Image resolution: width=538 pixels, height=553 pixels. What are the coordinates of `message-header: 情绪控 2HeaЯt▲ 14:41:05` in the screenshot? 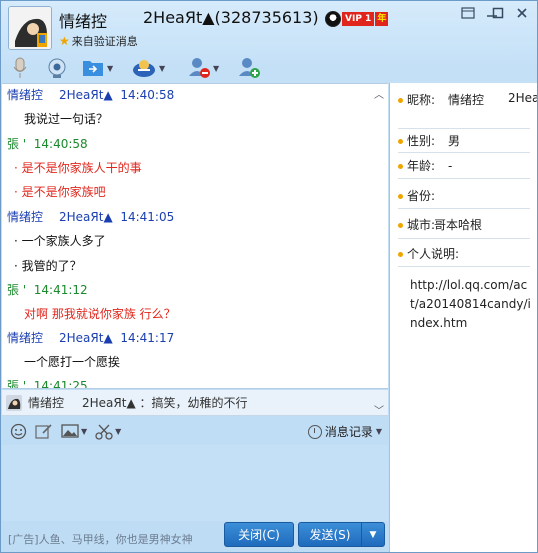 It's located at (91, 217).